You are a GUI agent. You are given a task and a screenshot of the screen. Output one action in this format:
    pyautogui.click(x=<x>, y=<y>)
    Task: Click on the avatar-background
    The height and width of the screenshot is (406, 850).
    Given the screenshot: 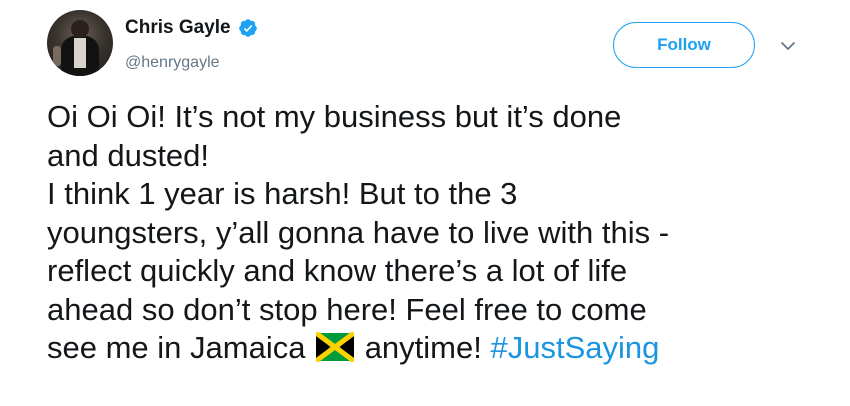 What is the action you would take?
    pyautogui.click(x=57, y=56)
    